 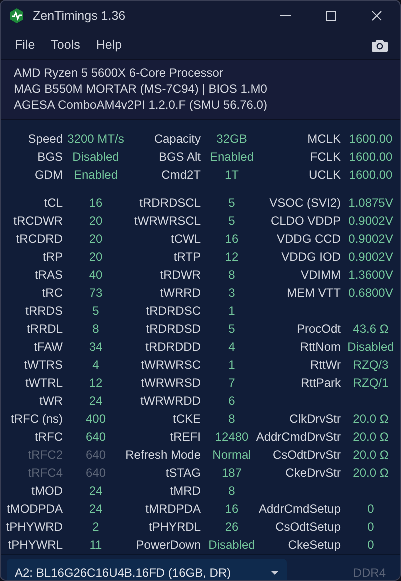 What do you see at coordinates (25, 45) in the screenshot?
I see `menu-item: File` at bounding box center [25, 45].